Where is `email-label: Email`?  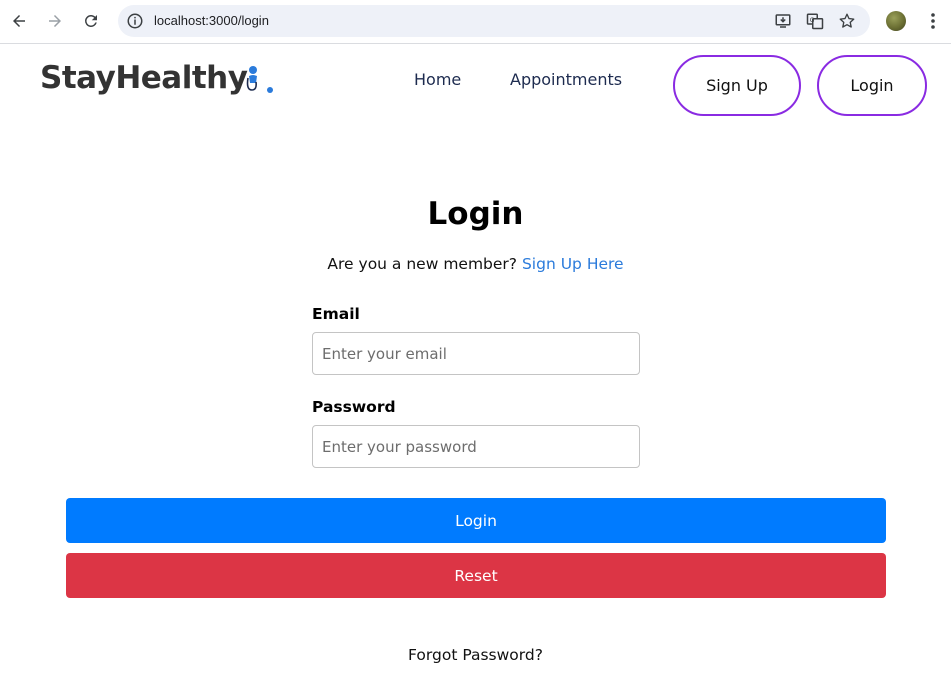
email-label: Email is located at coordinates (336, 314).